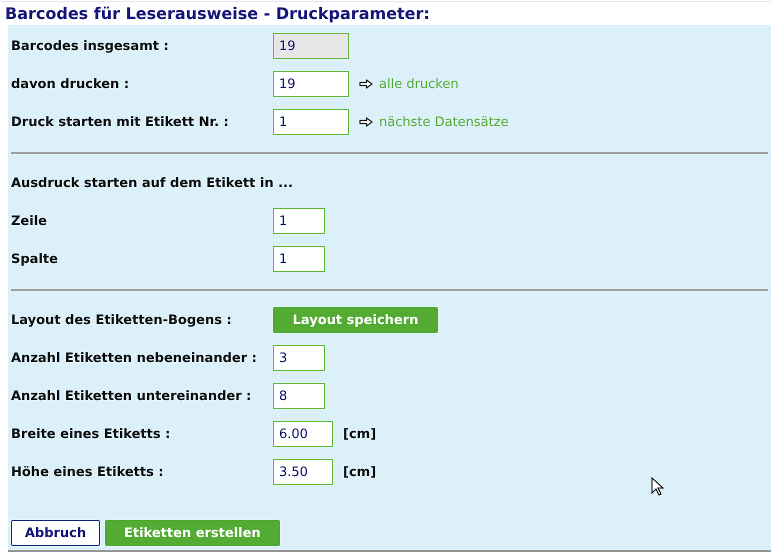  I want to click on field-label: Spalte, so click(35, 259).